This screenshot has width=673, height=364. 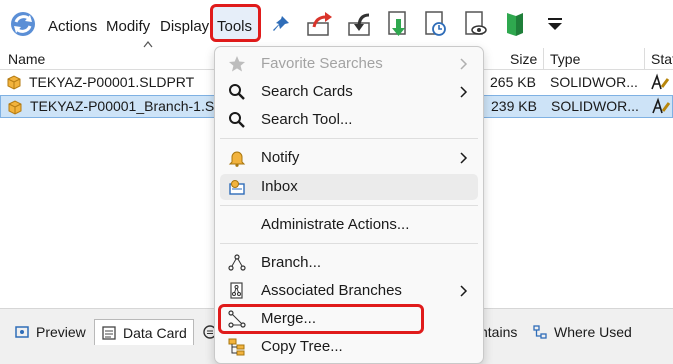 What do you see at coordinates (499, 332) in the screenshot?
I see `tab-label: ntains` at bounding box center [499, 332].